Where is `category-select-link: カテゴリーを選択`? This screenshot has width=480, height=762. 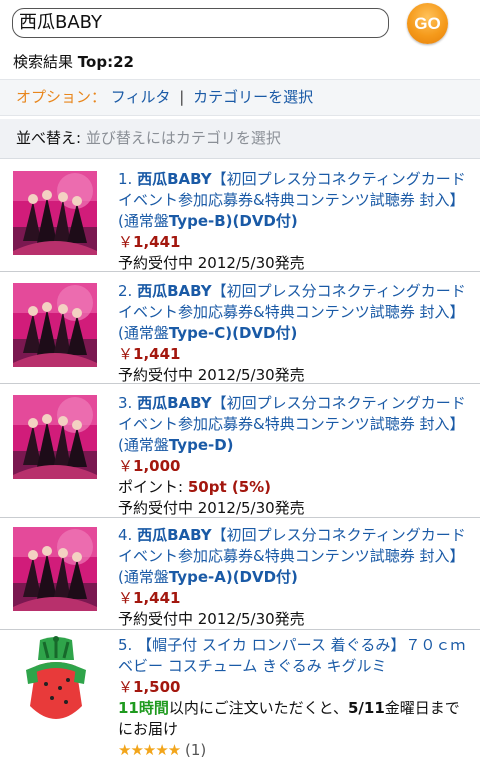
category-select-link: カテゴリーを選択 is located at coordinates (253, 97).